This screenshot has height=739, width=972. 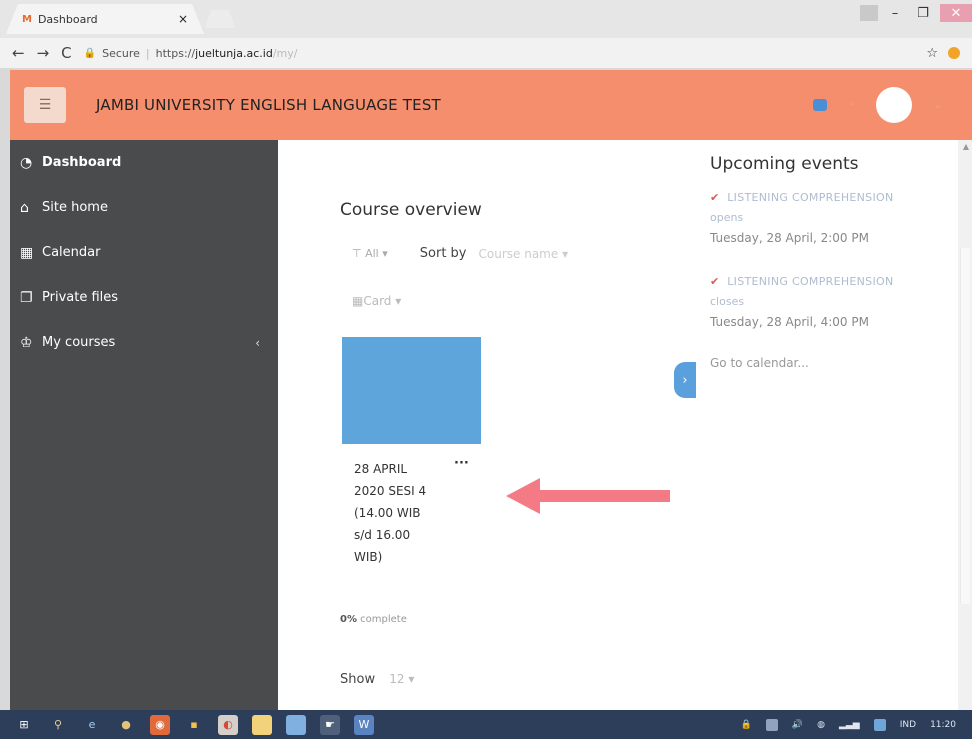 I want to click on sort-dropdown: Course name ▾, so click(x=524, y=254).